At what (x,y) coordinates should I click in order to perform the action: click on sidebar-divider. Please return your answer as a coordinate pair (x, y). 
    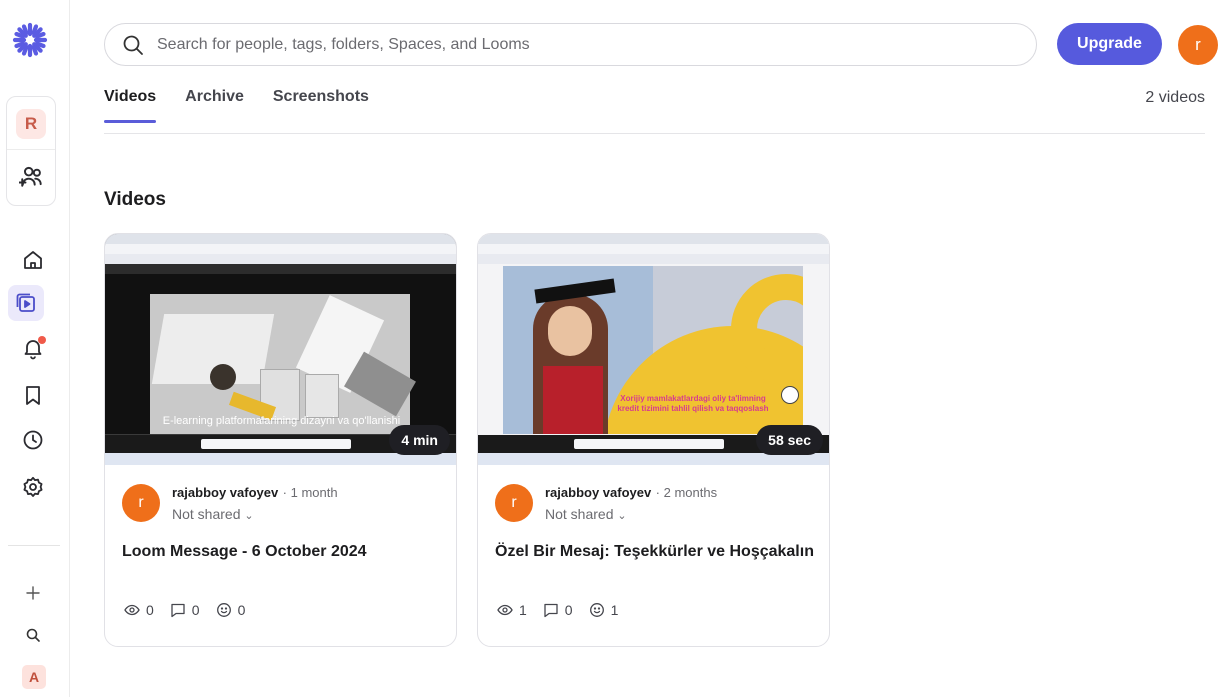
    Looking at the image, I should click on (34, 545).